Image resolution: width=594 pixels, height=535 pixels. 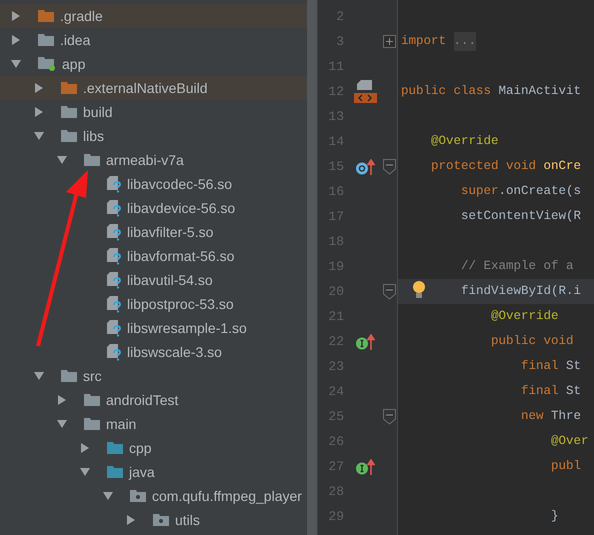 What do you see at coordinates (312, 267) in the screenshot?
I see `scrollbar` at bounding box center [312, 267].